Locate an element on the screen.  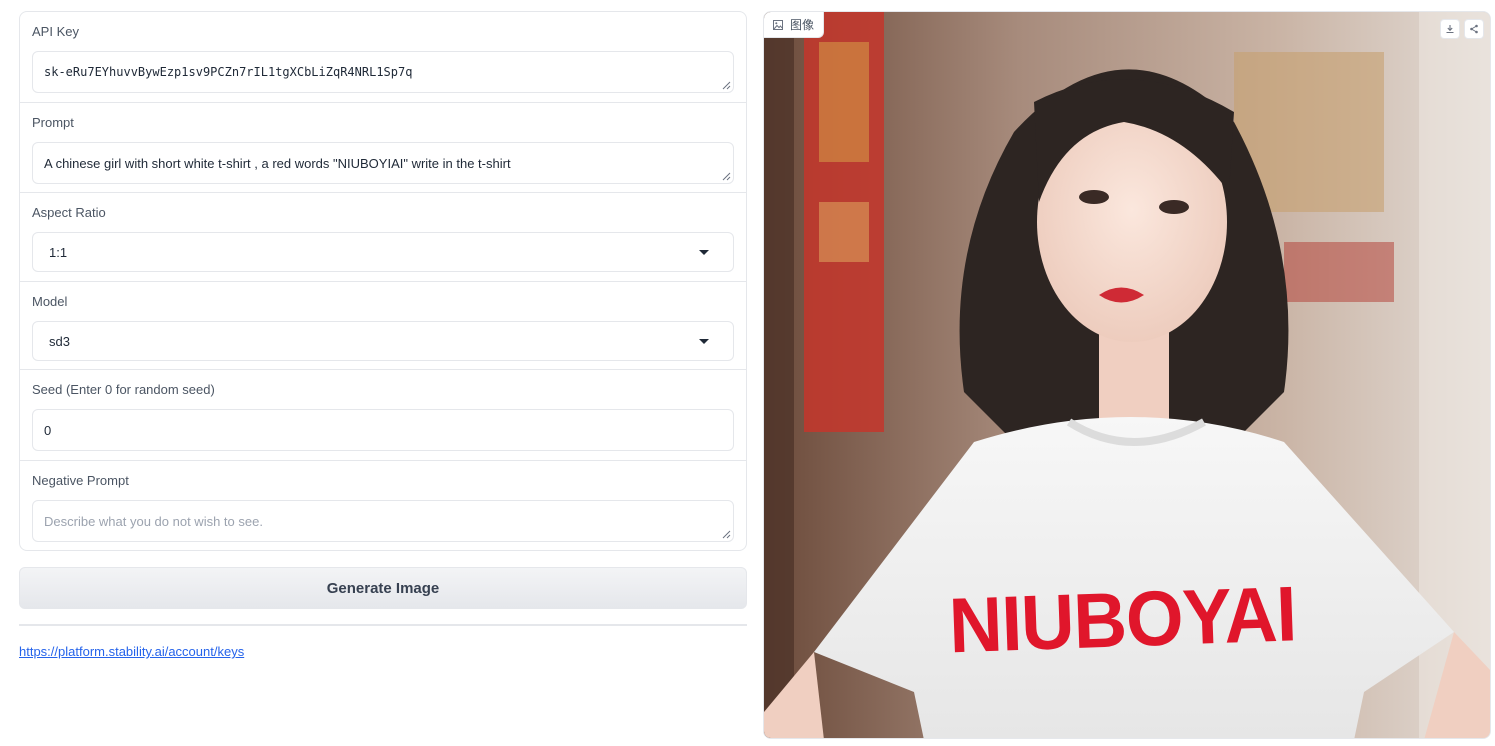
divider is located at coordinates (383, 625).